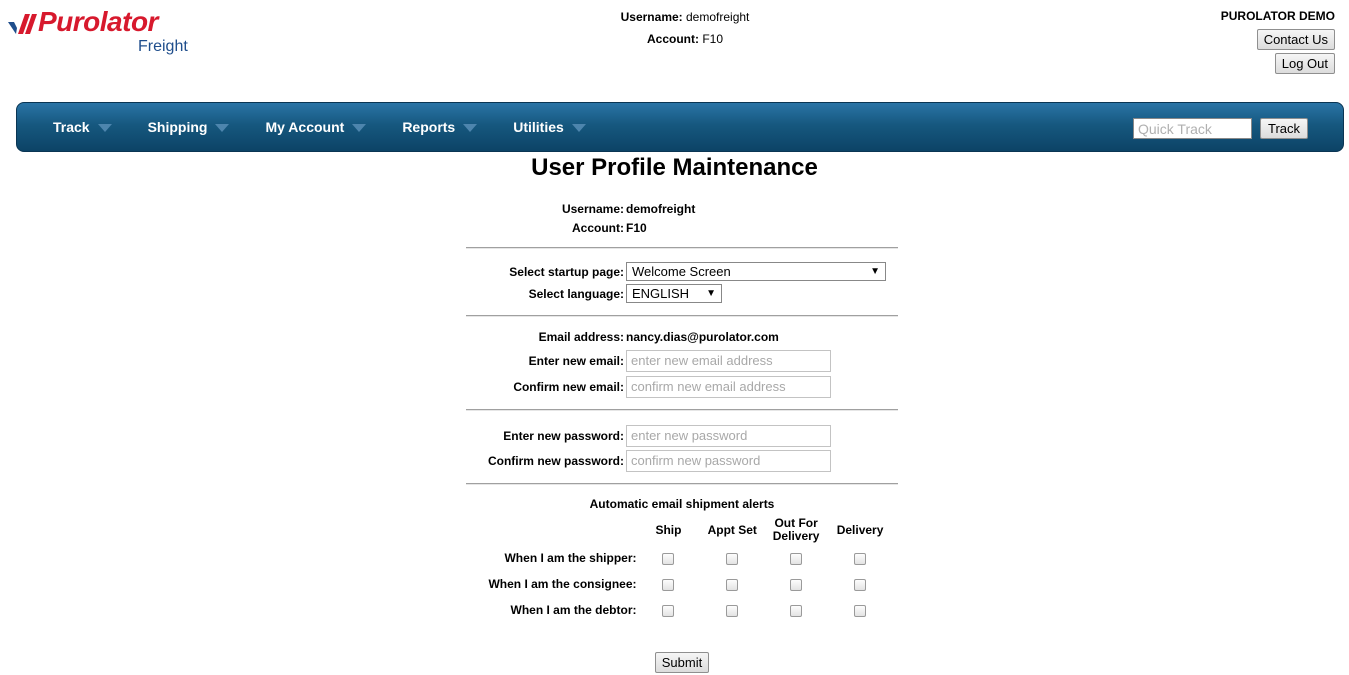 The height and width of the screenshot is (675, 1349). I want to click on startup-page-value: Welcome Screen, so click(681, 271).